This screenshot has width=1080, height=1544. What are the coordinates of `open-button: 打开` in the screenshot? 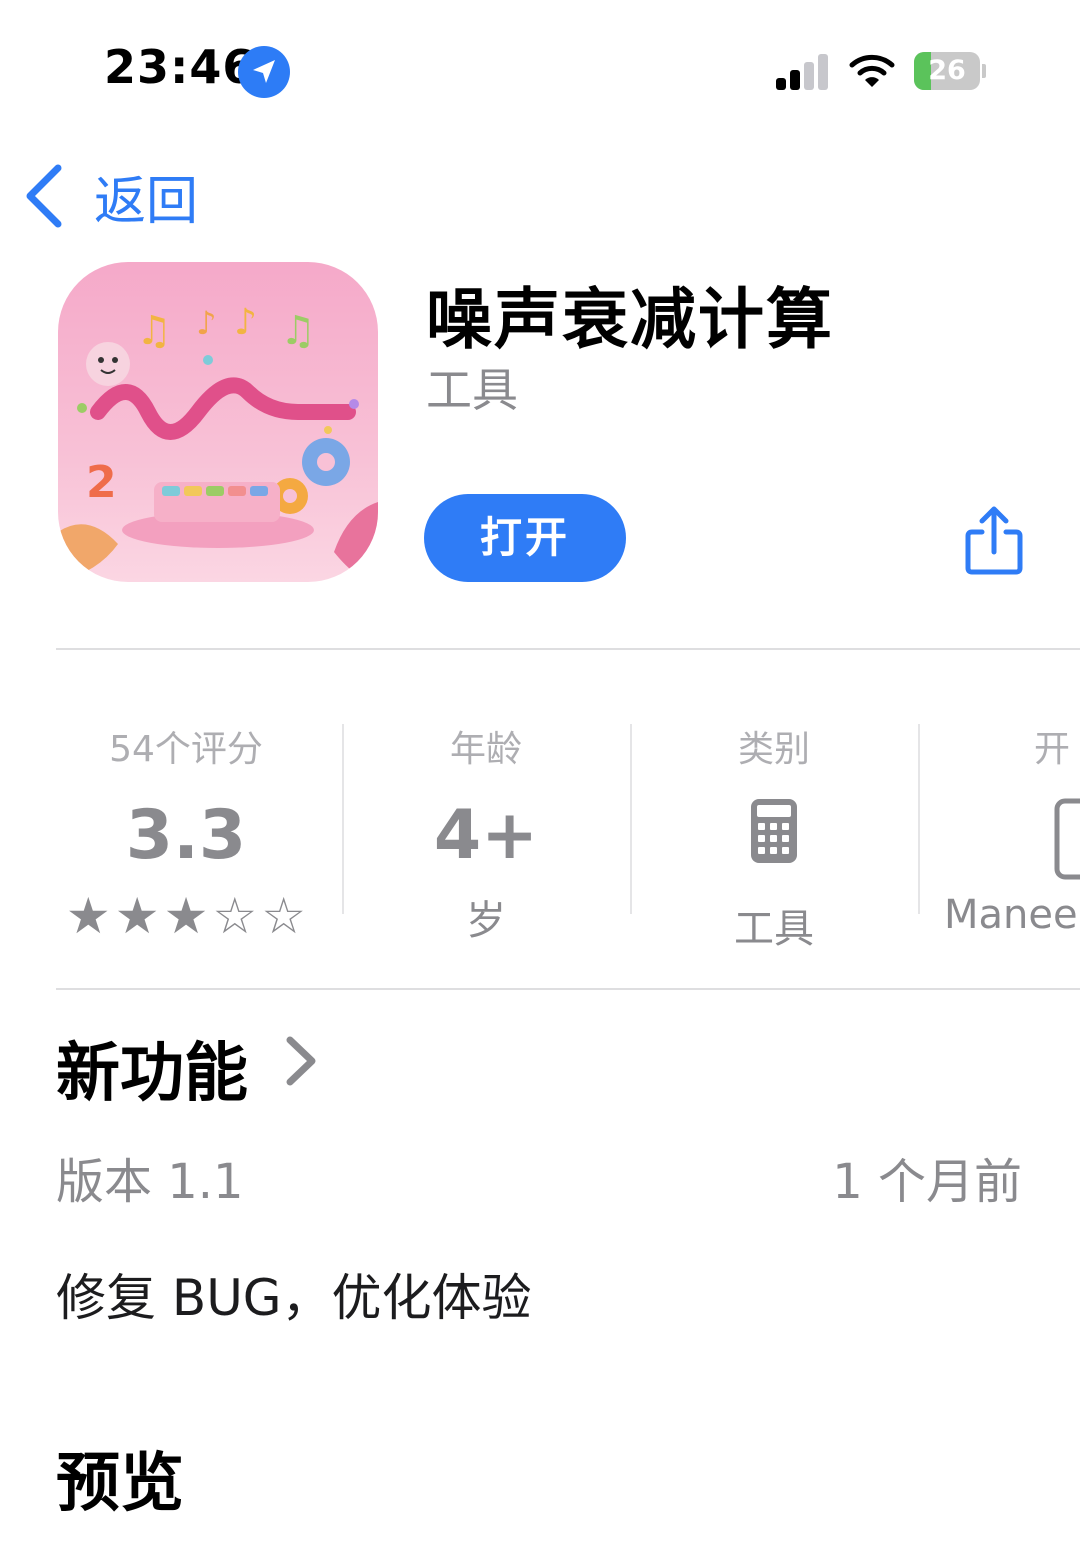 It's located at (525, 538).